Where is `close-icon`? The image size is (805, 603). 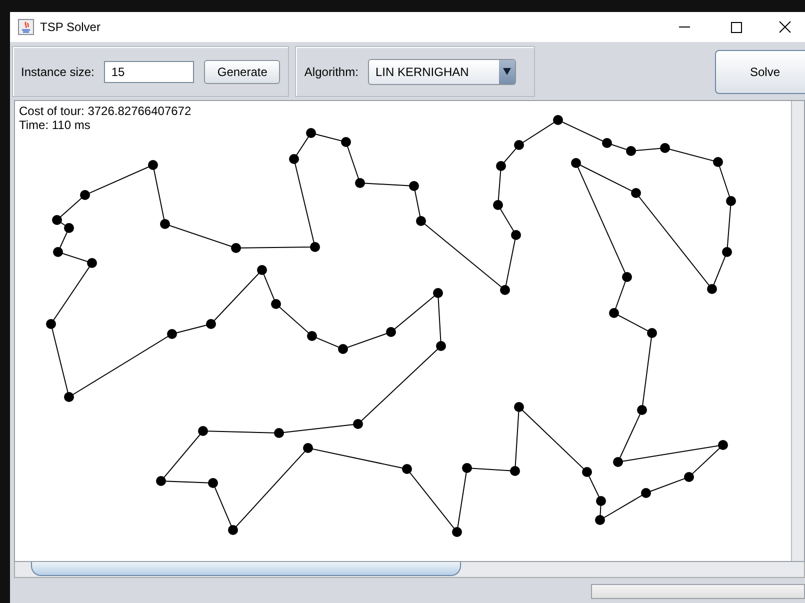 close-icon is located at coordinates (785, 27).